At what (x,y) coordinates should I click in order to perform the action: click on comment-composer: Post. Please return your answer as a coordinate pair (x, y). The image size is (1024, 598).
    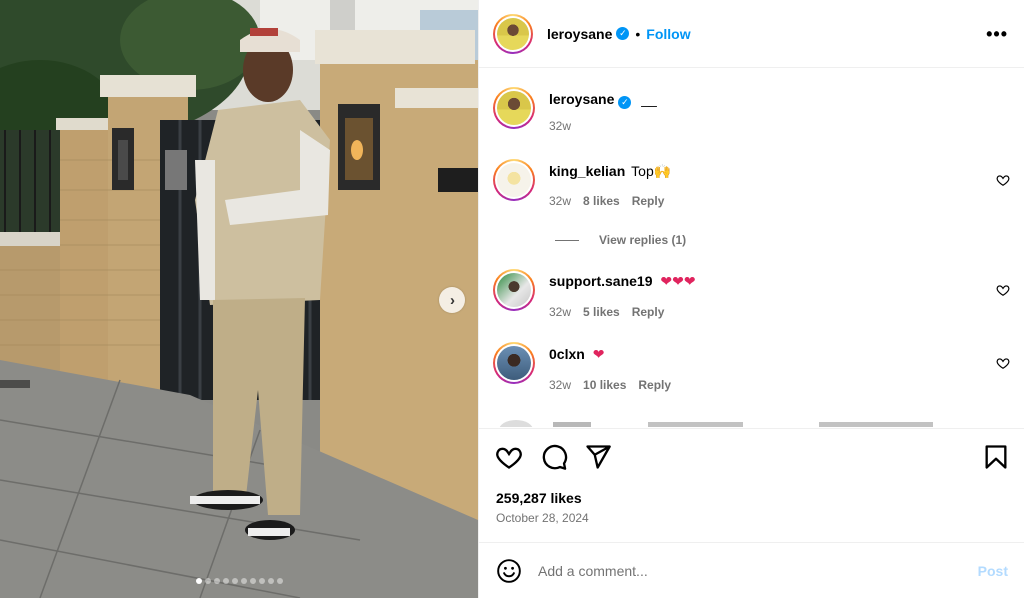
    Looking at the image, I should click on (751, 570).